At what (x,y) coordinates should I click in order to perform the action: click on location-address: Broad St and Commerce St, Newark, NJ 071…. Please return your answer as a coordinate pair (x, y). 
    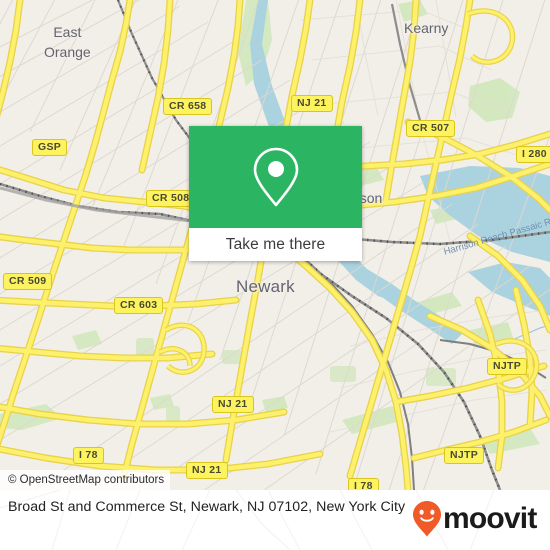
    Looking at the image, I should click on (207, 507).